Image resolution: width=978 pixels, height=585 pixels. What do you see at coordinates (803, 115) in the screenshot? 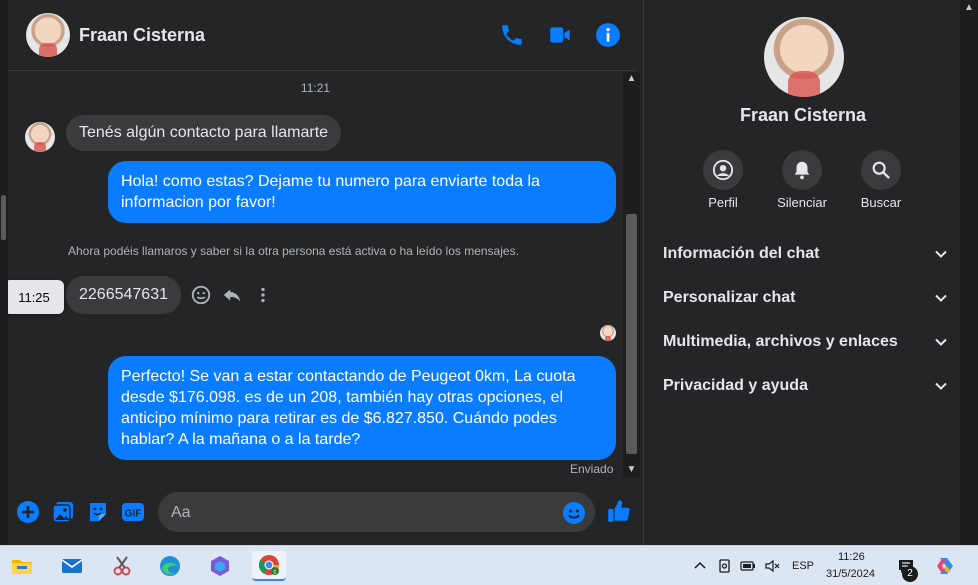
I see `profile-name: Fraan Cisterna` at bounding box center [803, 115].